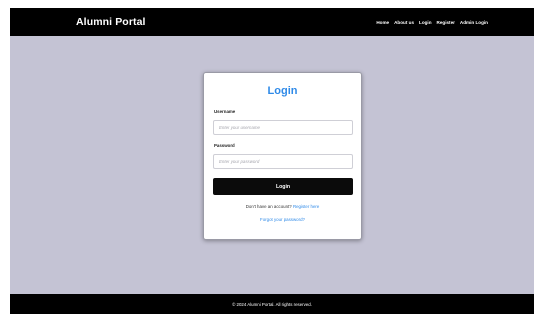  What do you see at coordinates (306, 206) in the screenshot?
I see `register-here-link: Register here` at bounding box center [306, 206].